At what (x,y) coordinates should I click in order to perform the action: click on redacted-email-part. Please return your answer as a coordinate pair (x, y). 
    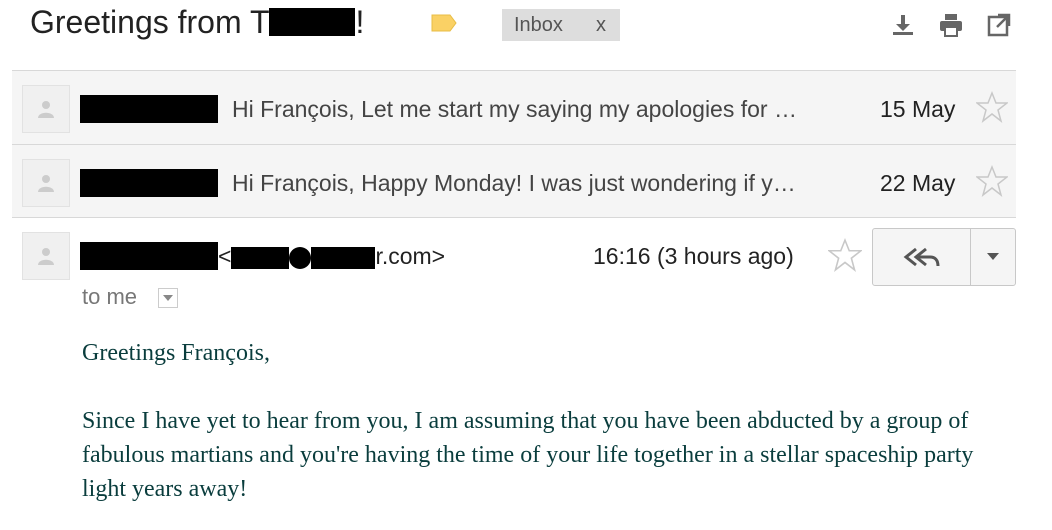
    Looking at the image, I should click on (260, 257).